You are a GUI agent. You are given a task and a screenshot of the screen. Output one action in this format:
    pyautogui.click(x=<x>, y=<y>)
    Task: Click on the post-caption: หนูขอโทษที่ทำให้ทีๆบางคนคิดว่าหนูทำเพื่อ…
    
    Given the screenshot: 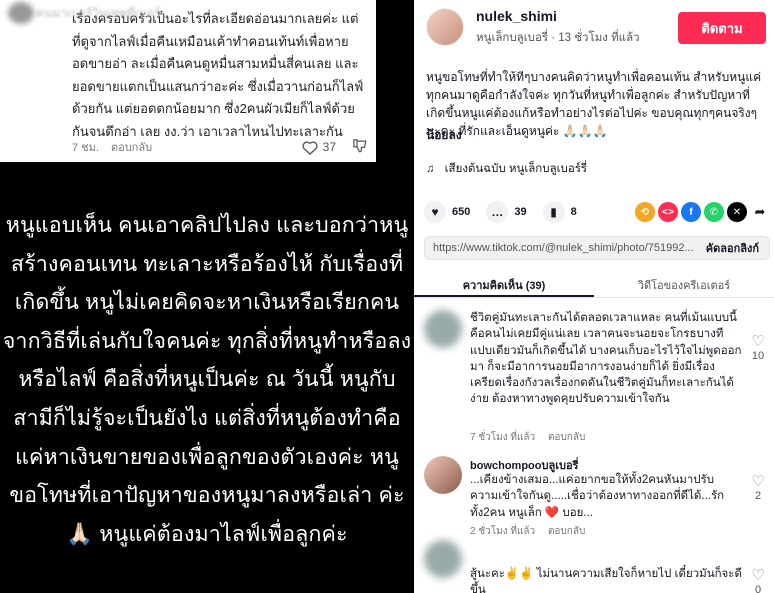 What is the action you would take?
    pyautogui.click(x=594, y=104)
    